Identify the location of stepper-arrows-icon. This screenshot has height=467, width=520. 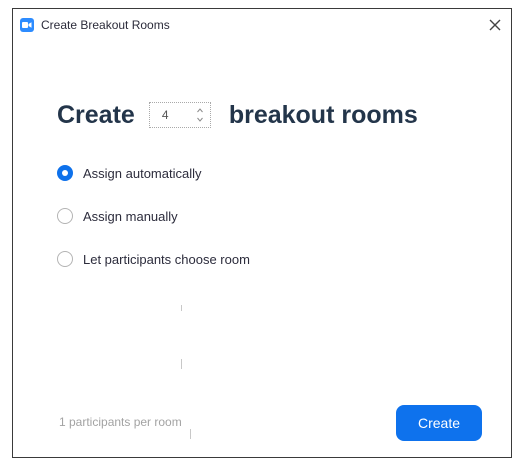
(200, 115).